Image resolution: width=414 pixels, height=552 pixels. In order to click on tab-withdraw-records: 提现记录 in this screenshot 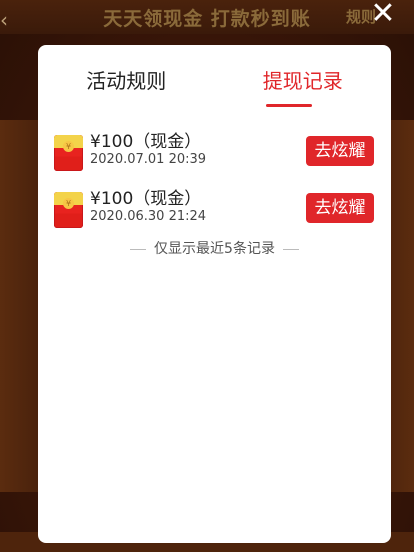, I will do `click(303, 83)`.